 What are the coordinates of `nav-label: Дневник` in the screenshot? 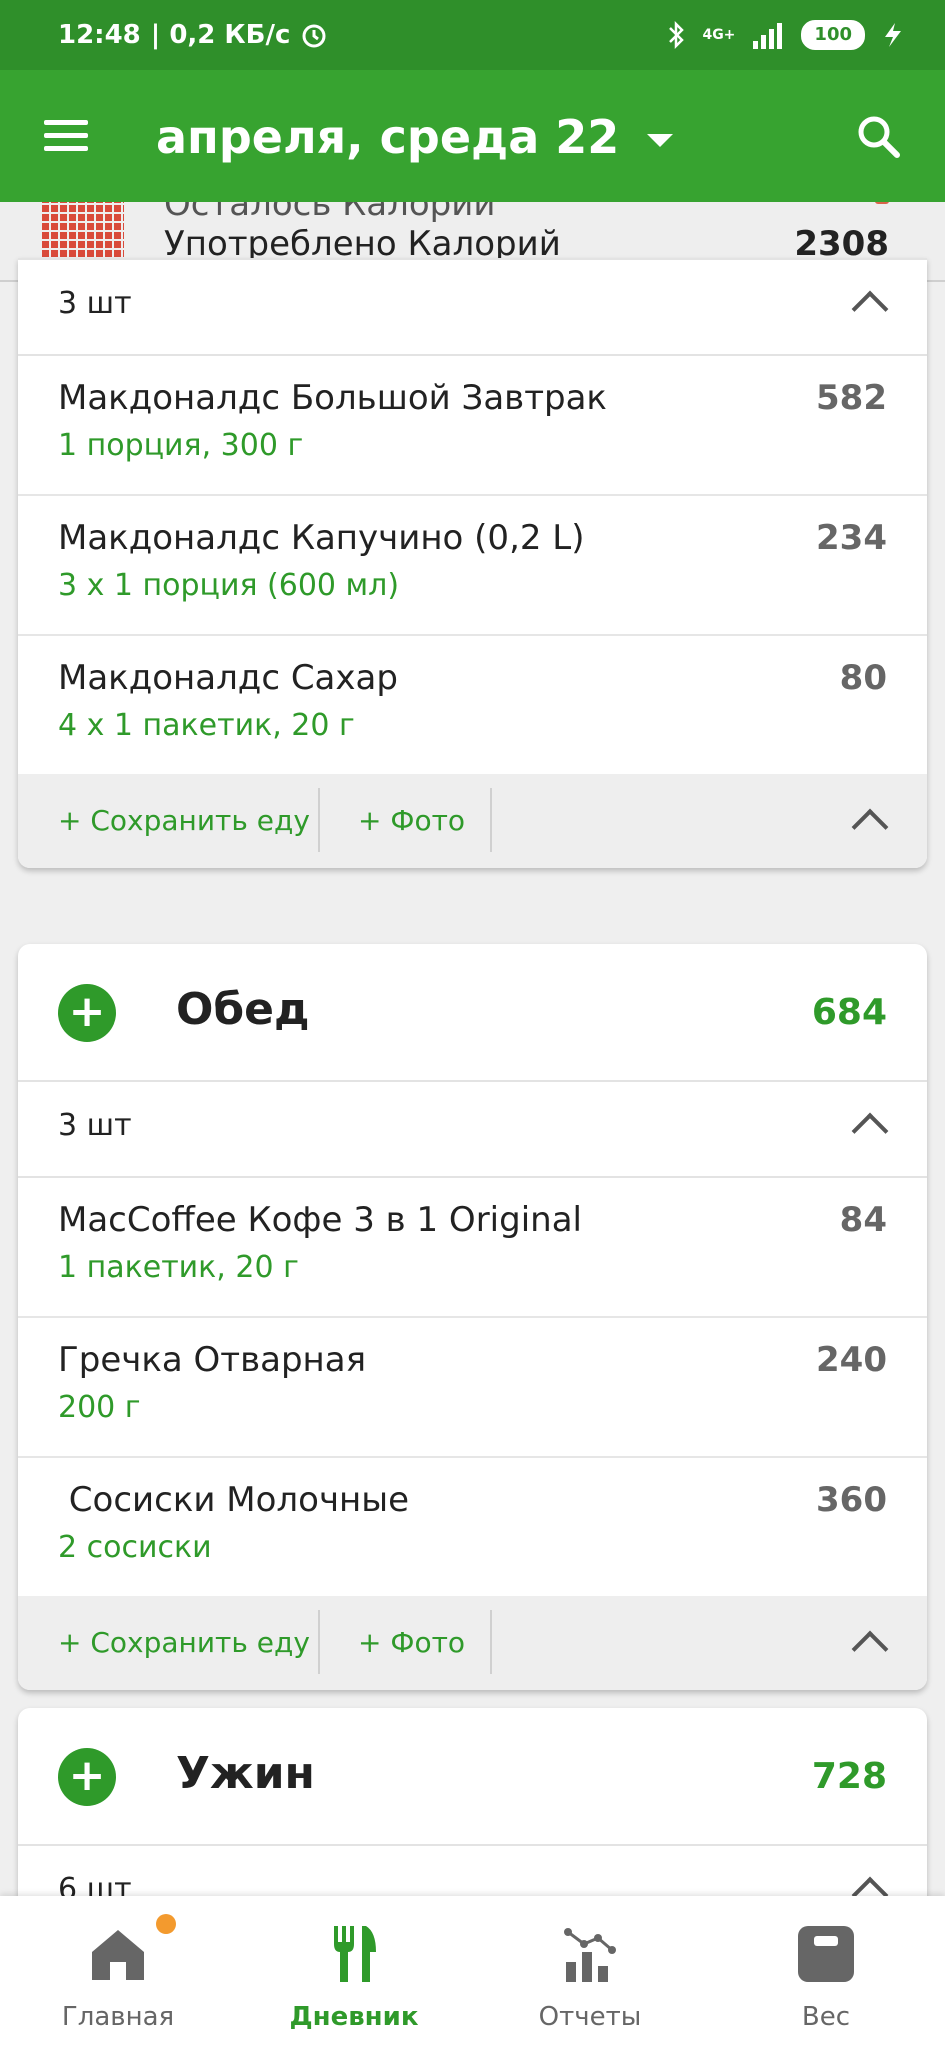 It's located at (354, 2017).